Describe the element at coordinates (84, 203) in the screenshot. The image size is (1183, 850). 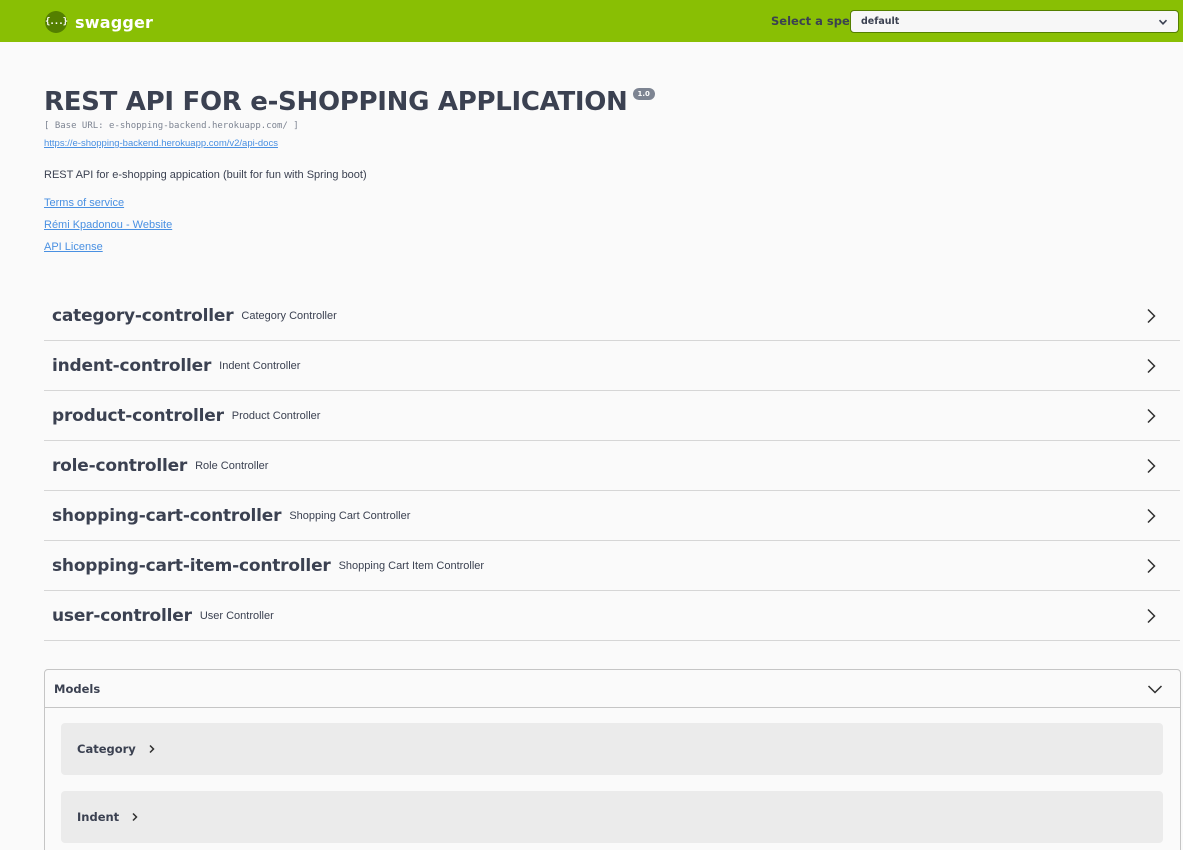
I see `terms-of-service-link: Terms of service` at that location.